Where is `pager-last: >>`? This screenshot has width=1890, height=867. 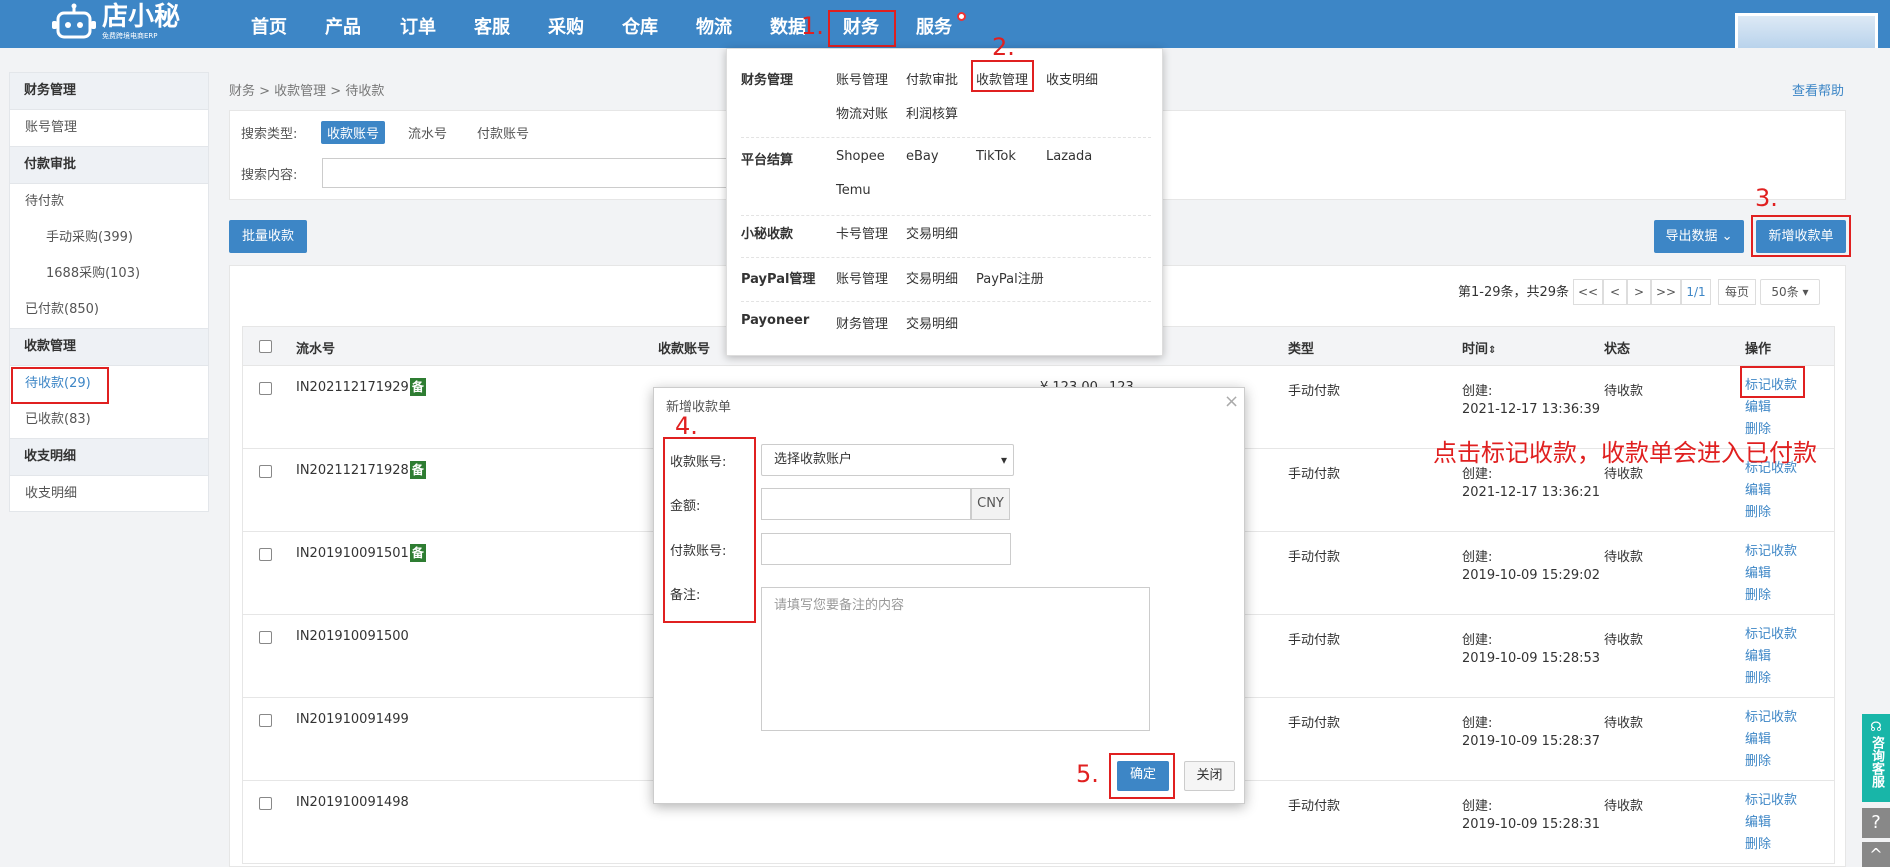
pager-last: >> is located at coordinates (1666, 292).